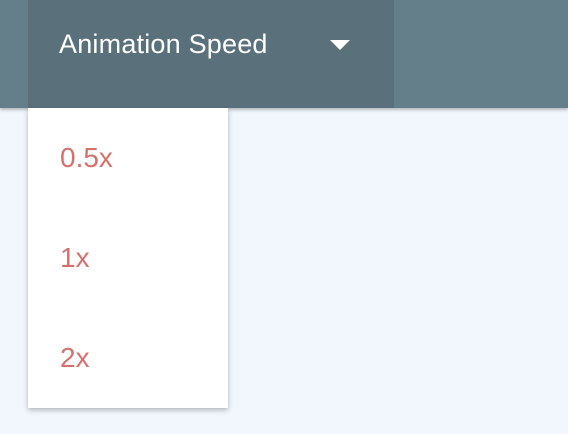 The image size is (568, 434). I want to click on menu-item-2x: 2x, so click(128, 358).